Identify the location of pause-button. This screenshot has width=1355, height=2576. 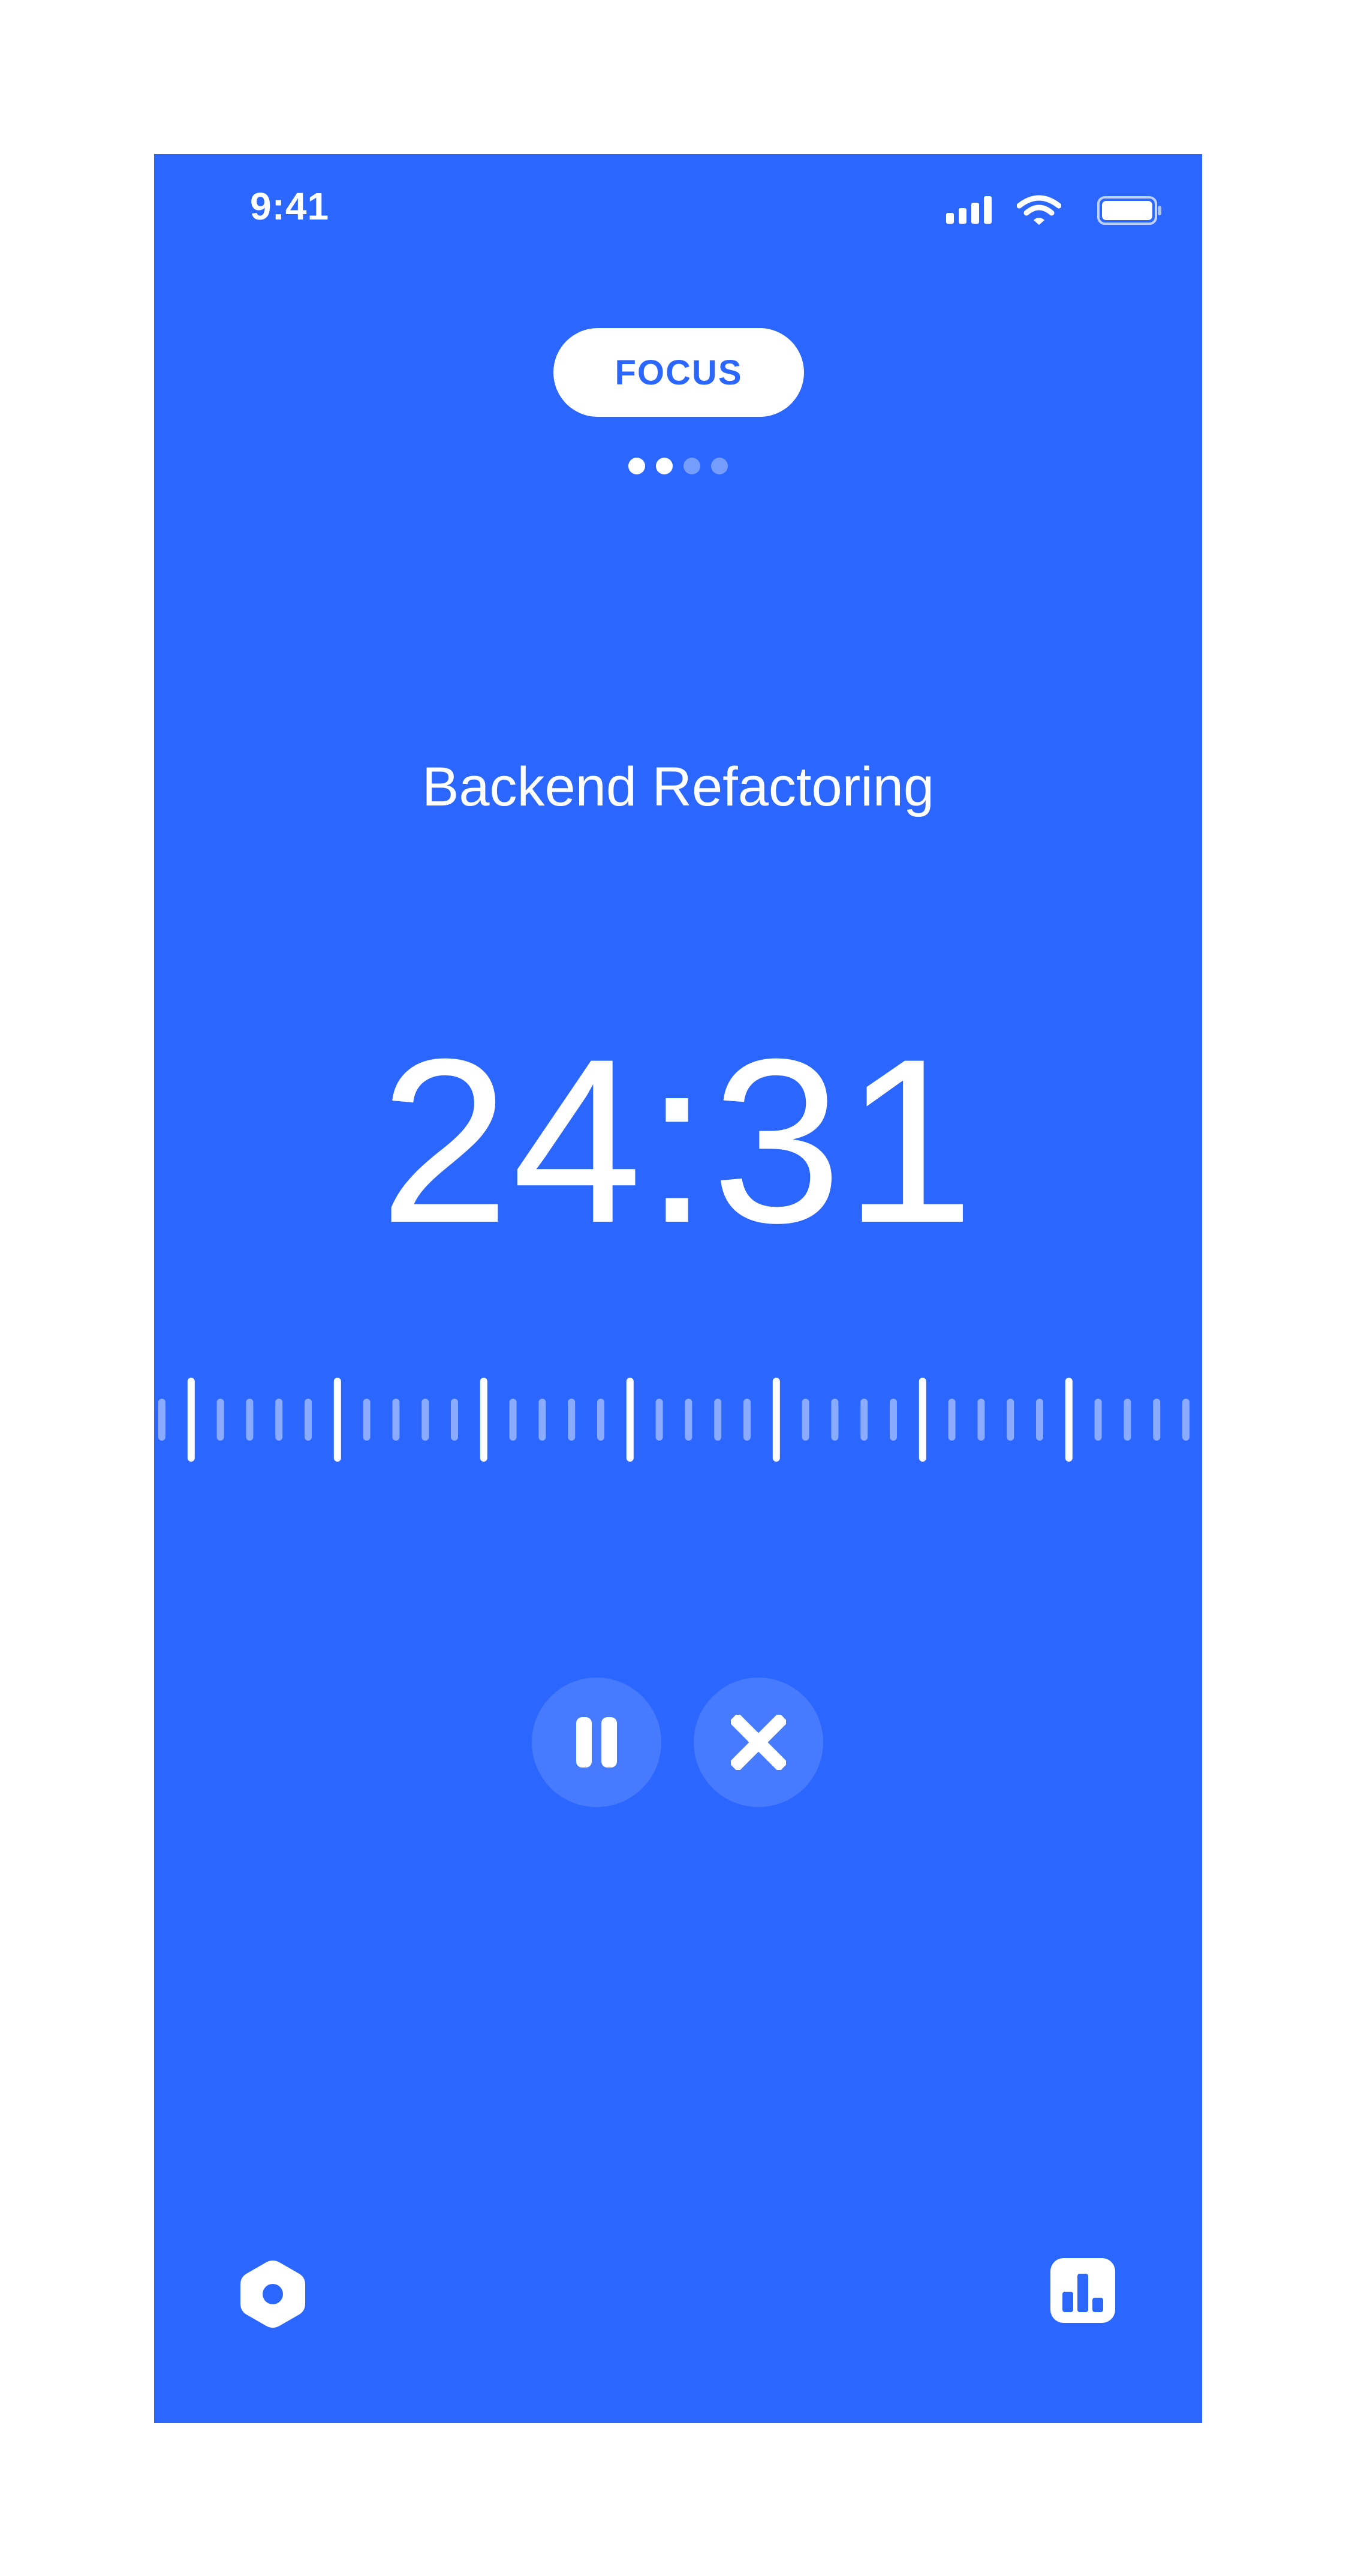
(596, 1743).